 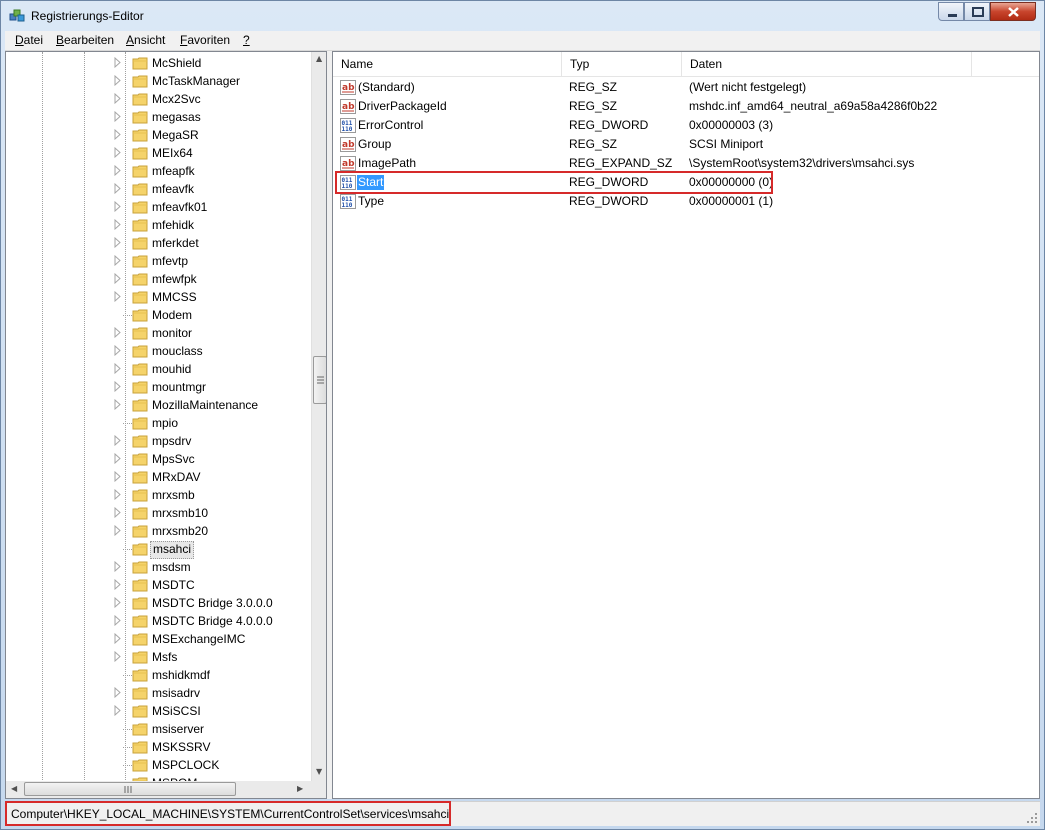 What do you see at coordinates (977, 11) in the screenshot?
I see `maximize-button` at bounding box center [977, 11].